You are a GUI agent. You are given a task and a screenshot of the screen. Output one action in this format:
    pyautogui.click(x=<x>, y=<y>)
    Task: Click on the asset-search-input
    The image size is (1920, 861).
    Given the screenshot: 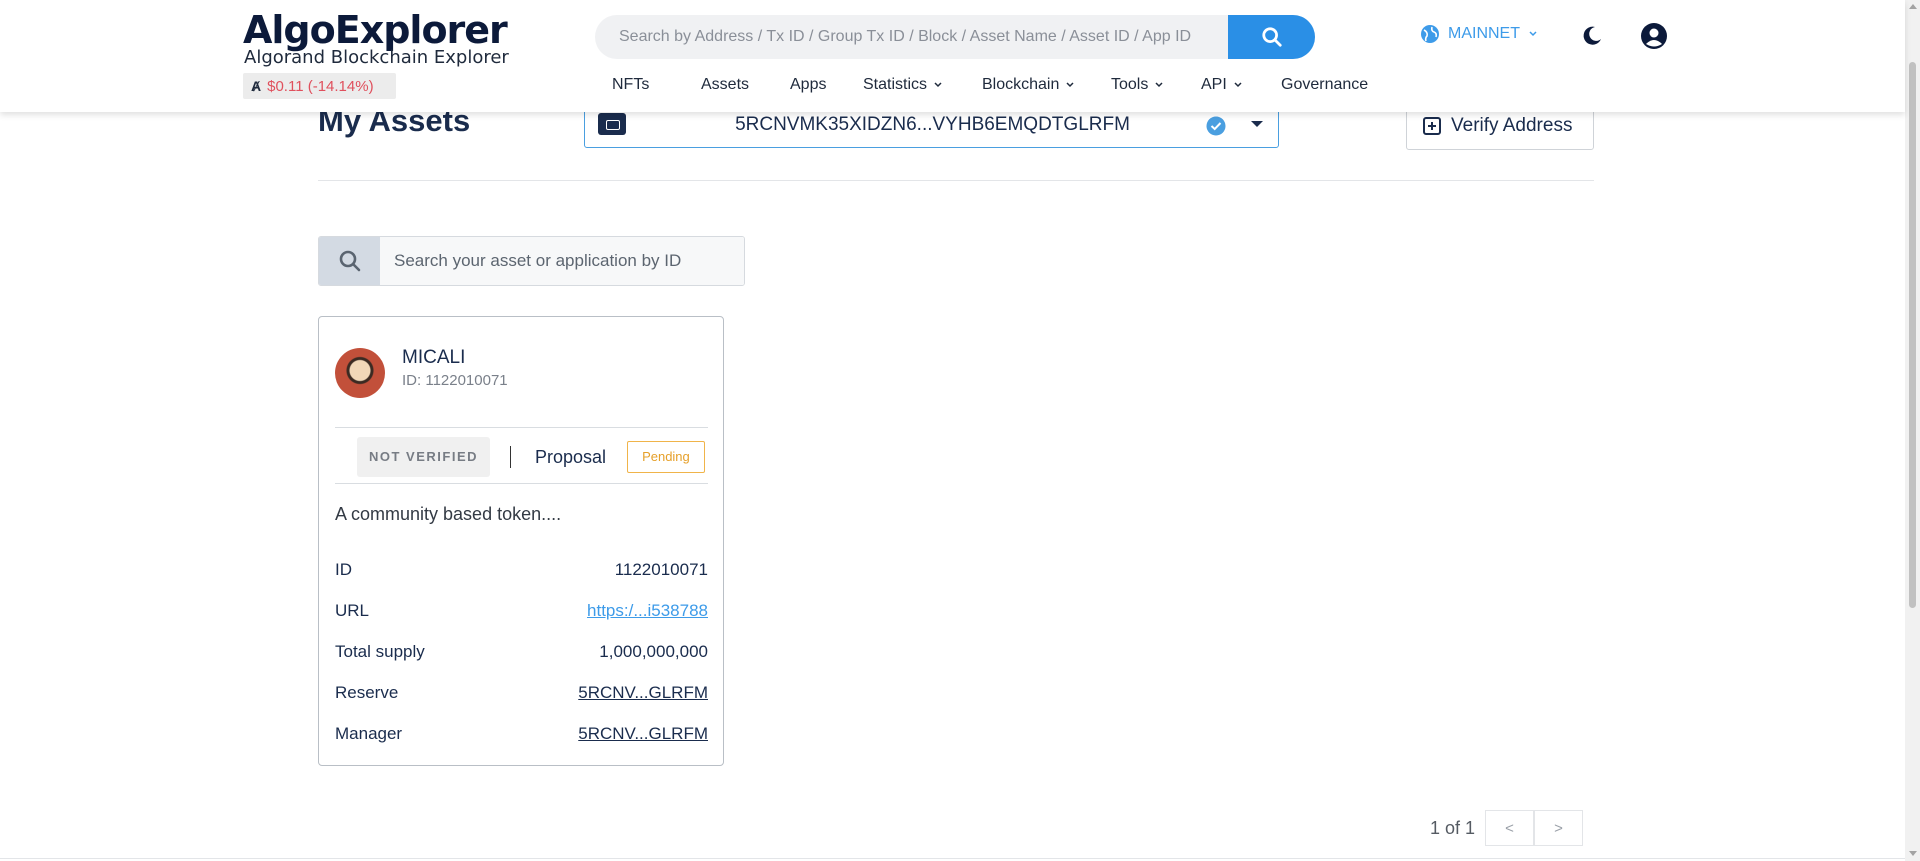 What is the action you would take?
    pyautogui.click(x=562, y=261)
    